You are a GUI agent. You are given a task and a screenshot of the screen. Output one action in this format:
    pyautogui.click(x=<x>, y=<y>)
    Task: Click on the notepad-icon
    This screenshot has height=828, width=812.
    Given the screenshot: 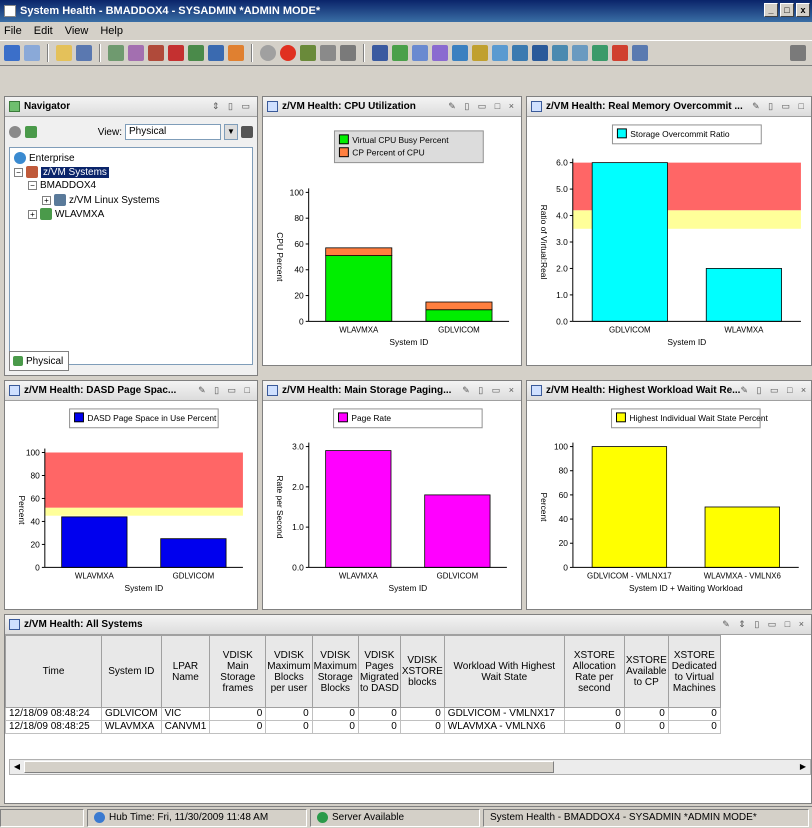 What is the action you would take?
    pyautogui.click(x=500, y=53)
    